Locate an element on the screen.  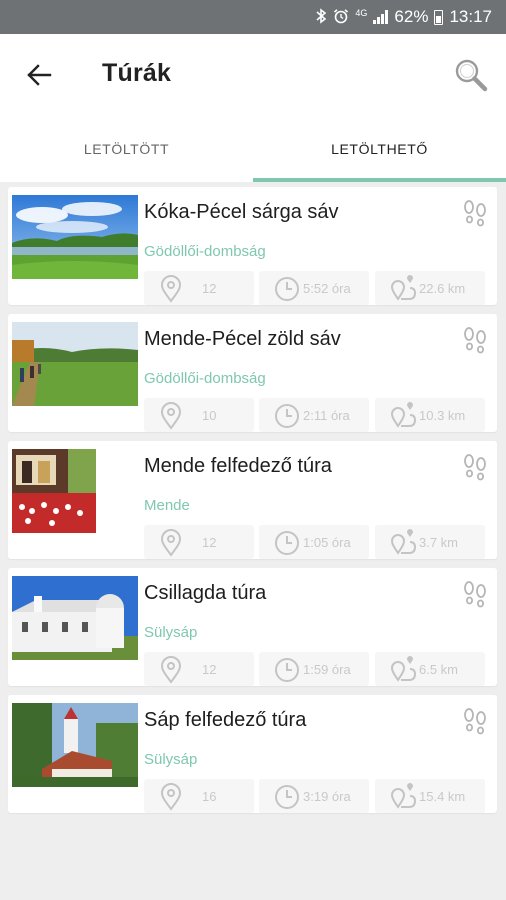
tour-title: Kóka-Pécel sárga sáv is located at coordinates (241, 212).